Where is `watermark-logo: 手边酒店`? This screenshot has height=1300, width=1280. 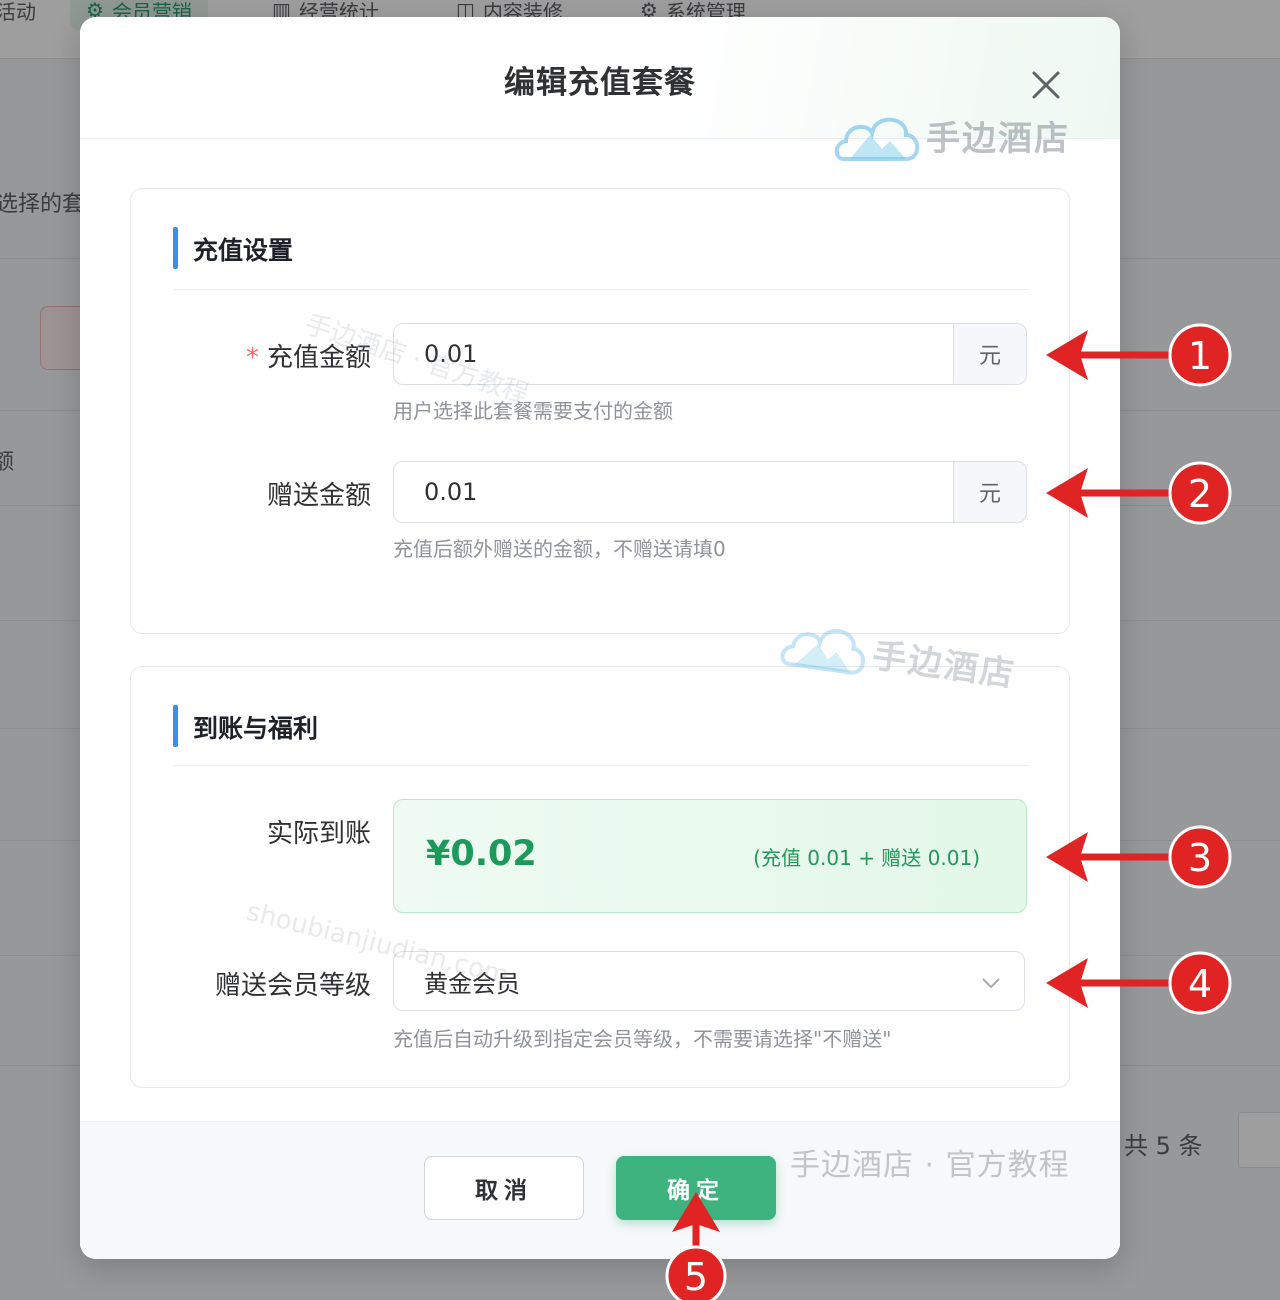 watermark-logo: 手边酒店 is located at coordinates (951, 135).